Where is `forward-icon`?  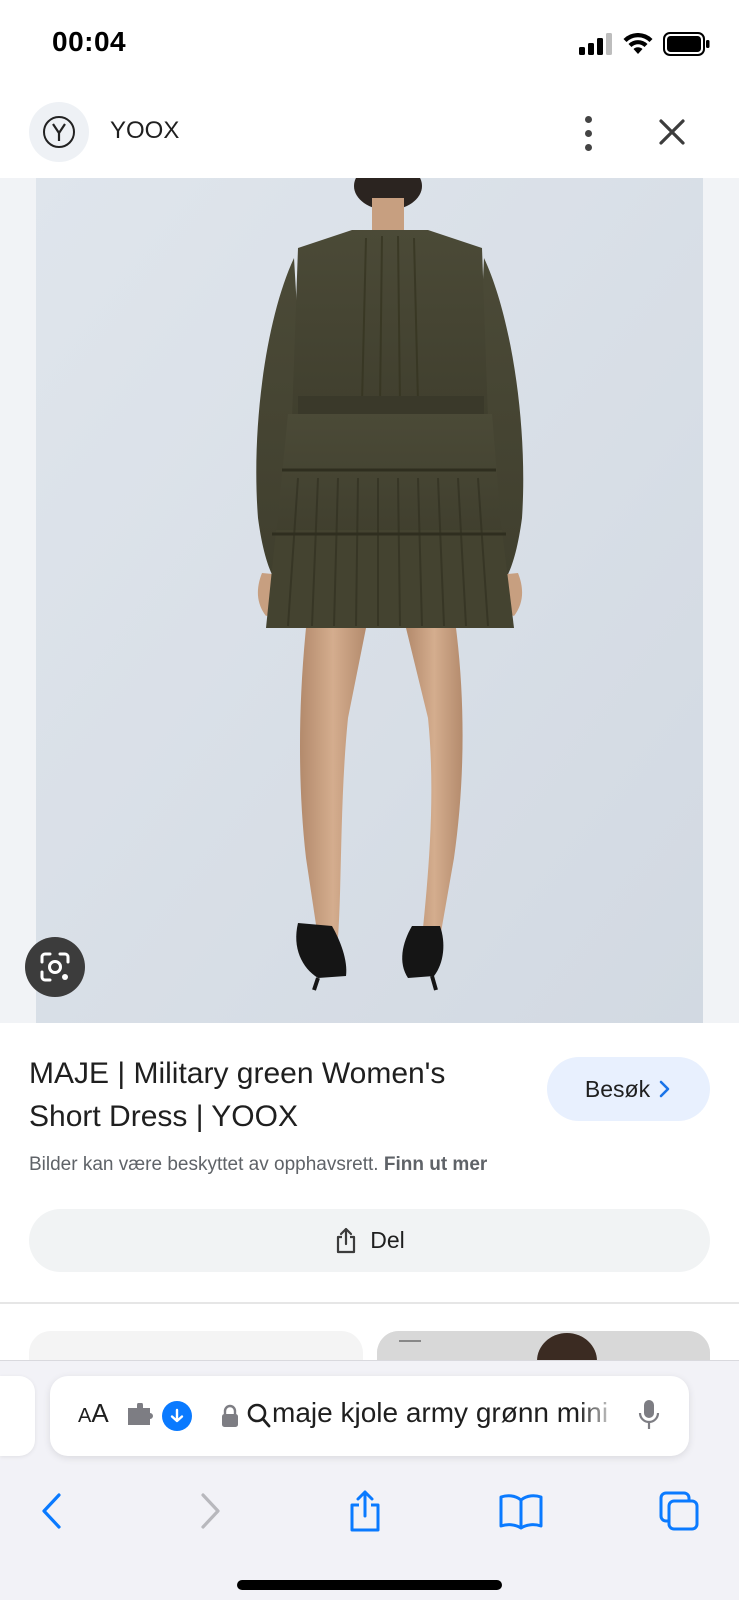
forward-icon is located at coordinates (210, 1511).